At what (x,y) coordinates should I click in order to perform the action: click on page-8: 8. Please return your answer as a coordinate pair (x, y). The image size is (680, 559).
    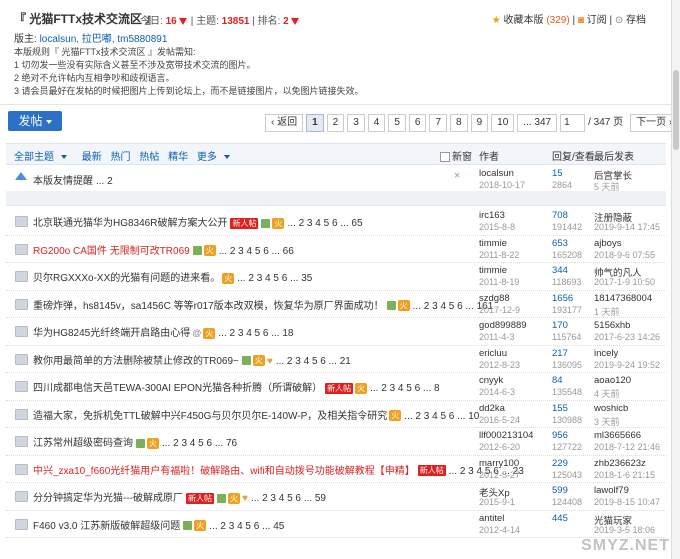
    Looking at the image, I should click on (459, 123).